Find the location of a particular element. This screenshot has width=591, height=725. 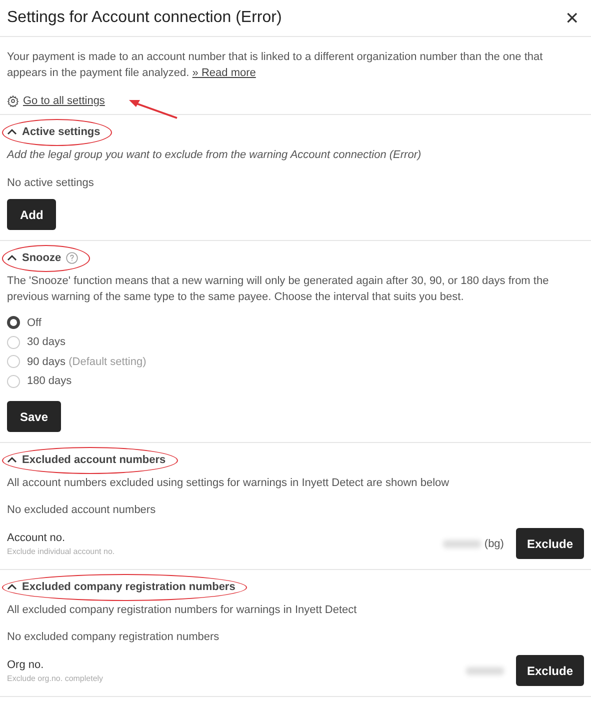

save-button: Save is located at coordinates (34, 416).